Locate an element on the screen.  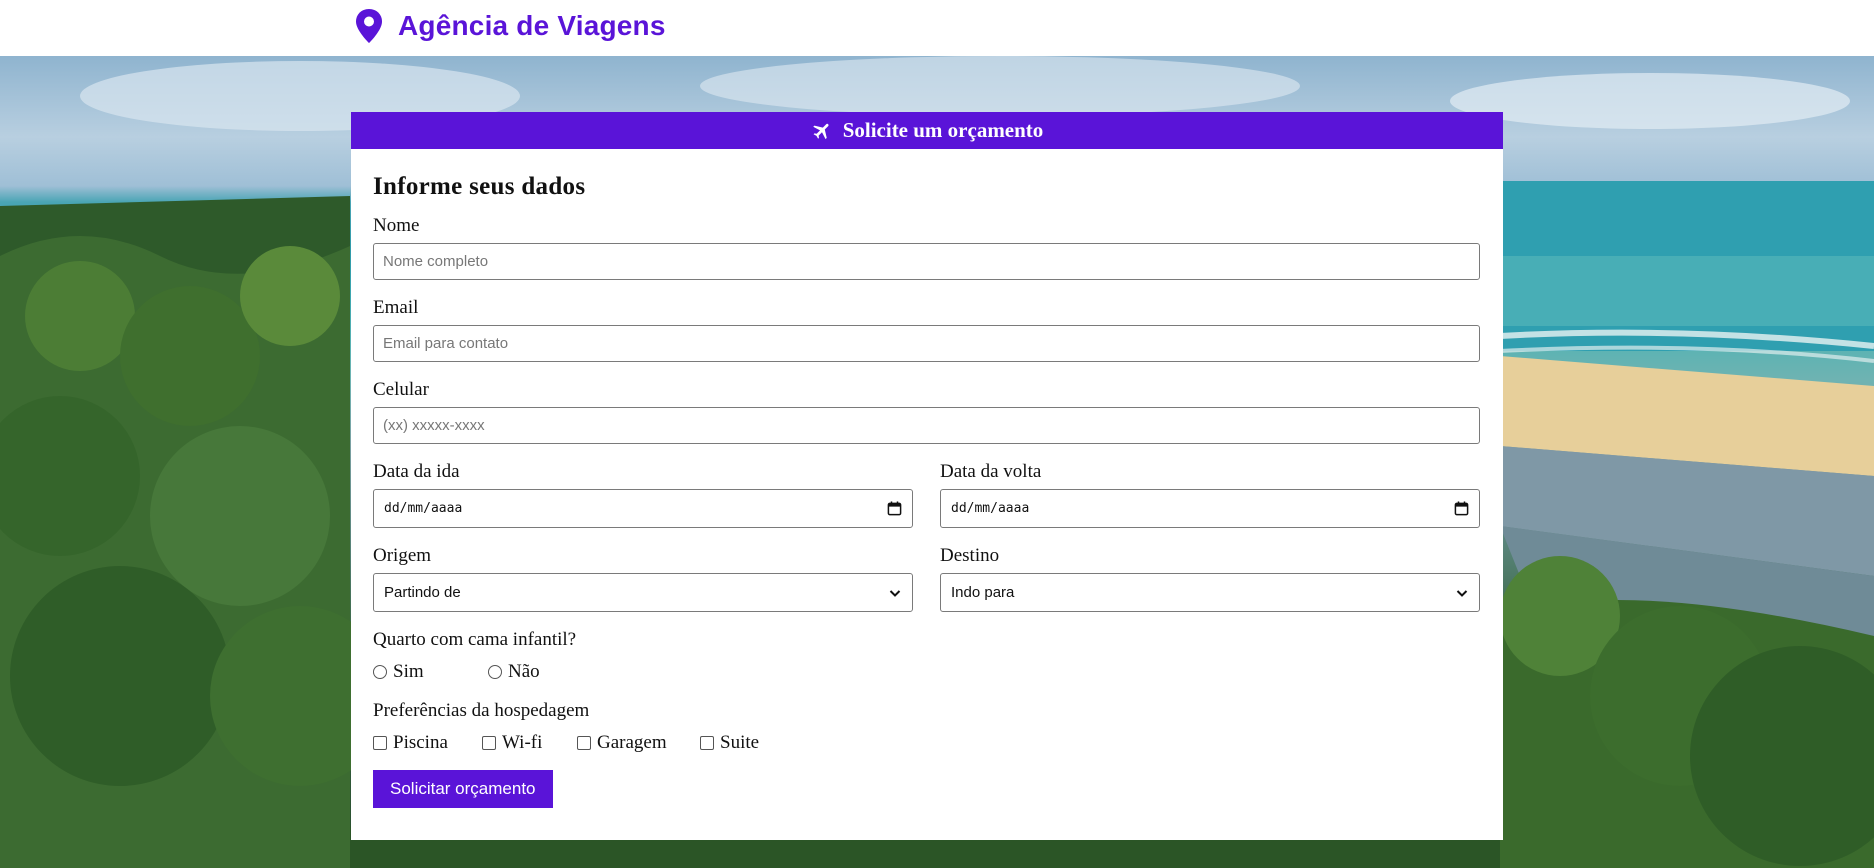
checkbox-option-wifi: Wi-fi is located at coordinates (529, 743).